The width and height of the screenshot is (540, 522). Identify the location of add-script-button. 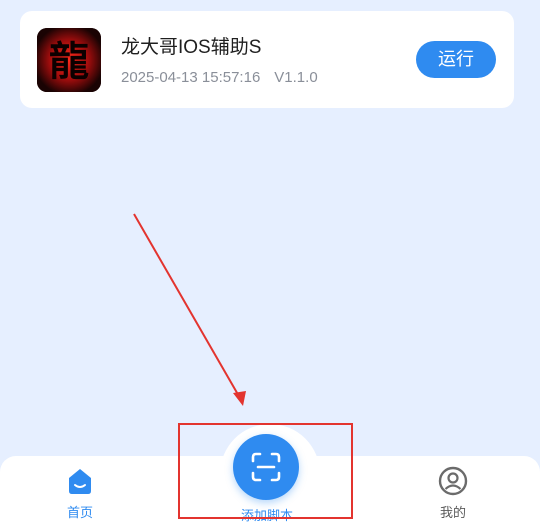
(266, 467).